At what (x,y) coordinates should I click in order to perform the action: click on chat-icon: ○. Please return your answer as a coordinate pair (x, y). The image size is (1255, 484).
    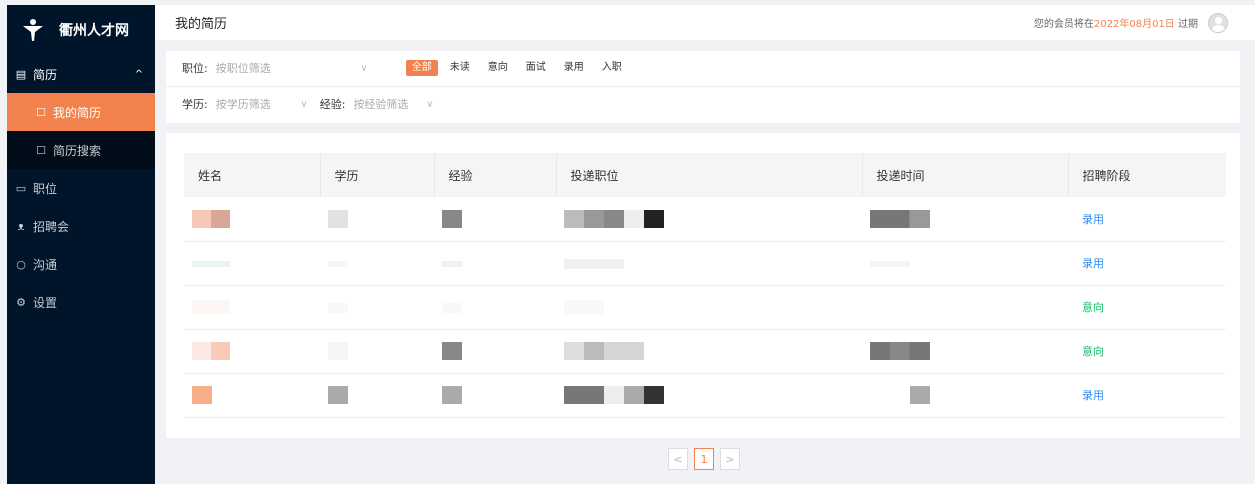
    Looking at the image, I should click on (21, 264).